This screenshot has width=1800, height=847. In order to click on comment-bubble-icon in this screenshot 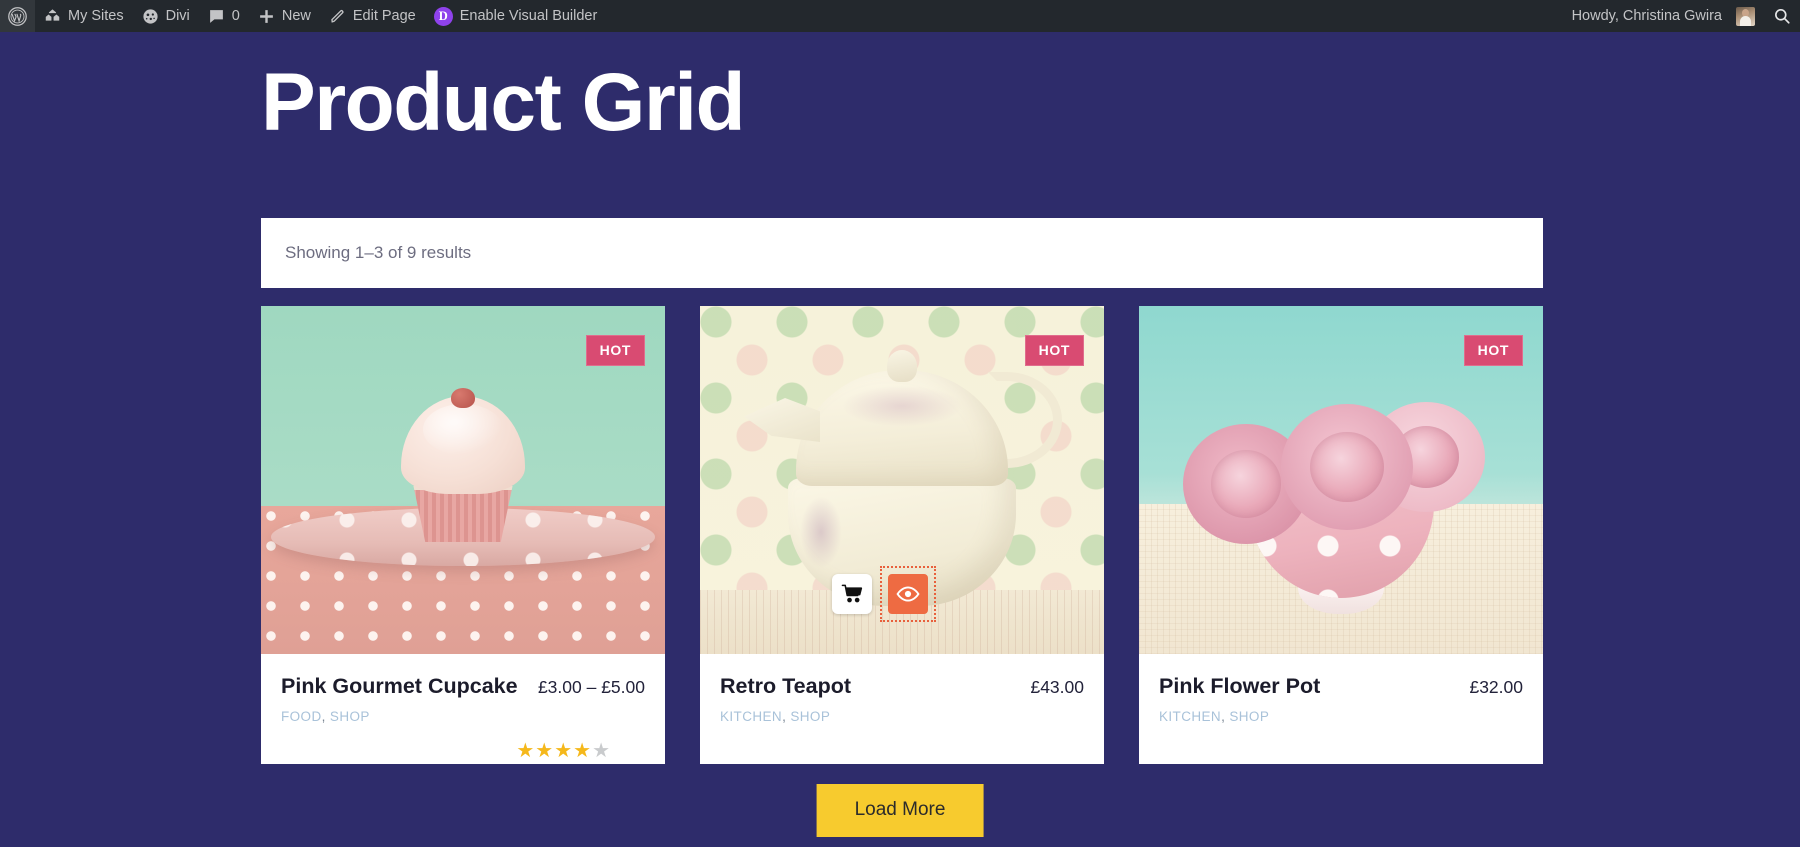, I will do `click(216, 16)`.